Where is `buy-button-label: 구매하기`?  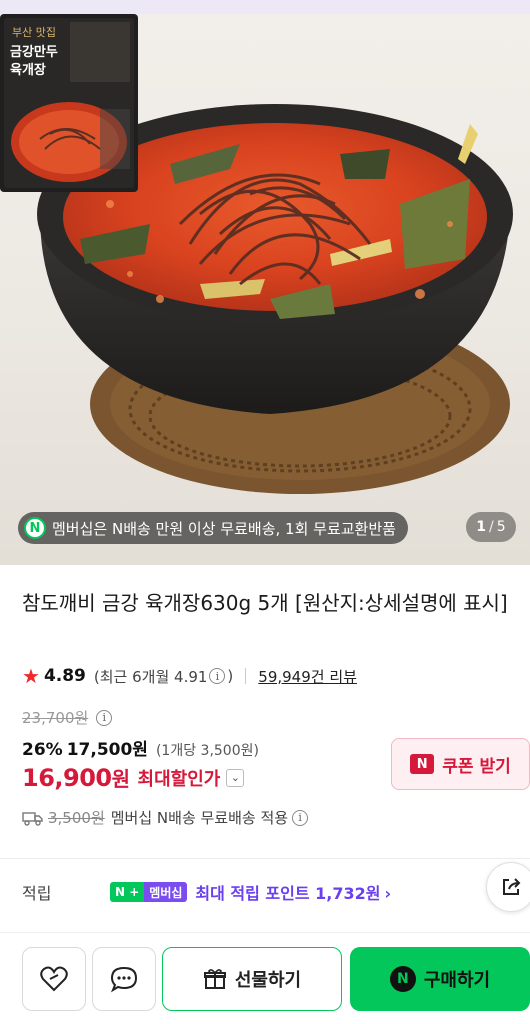
buy-button-label: 구매하기 is located at coordinates (457, 980).